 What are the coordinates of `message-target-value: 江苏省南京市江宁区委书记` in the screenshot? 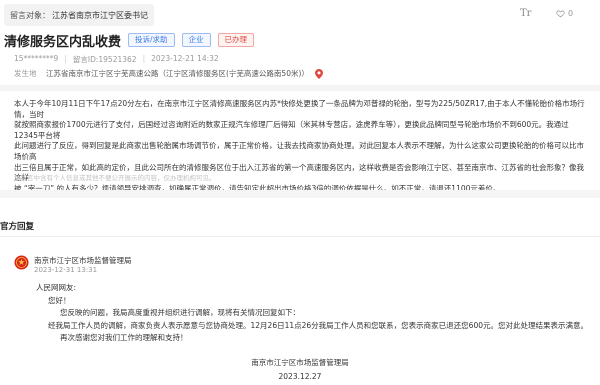 It's located at (100, 15).